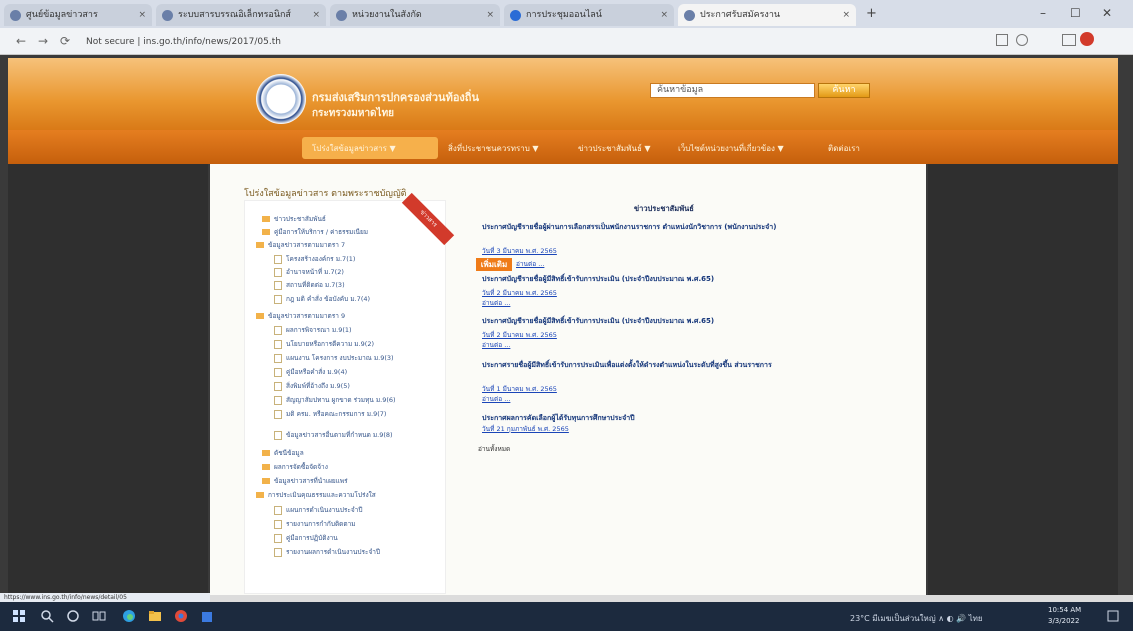  What do you see at coordinates (315, 524) in the screenshot?
I see `sidebar-subitem: รายงานการกำกับติดตาม` at bounding box center [315, 524].